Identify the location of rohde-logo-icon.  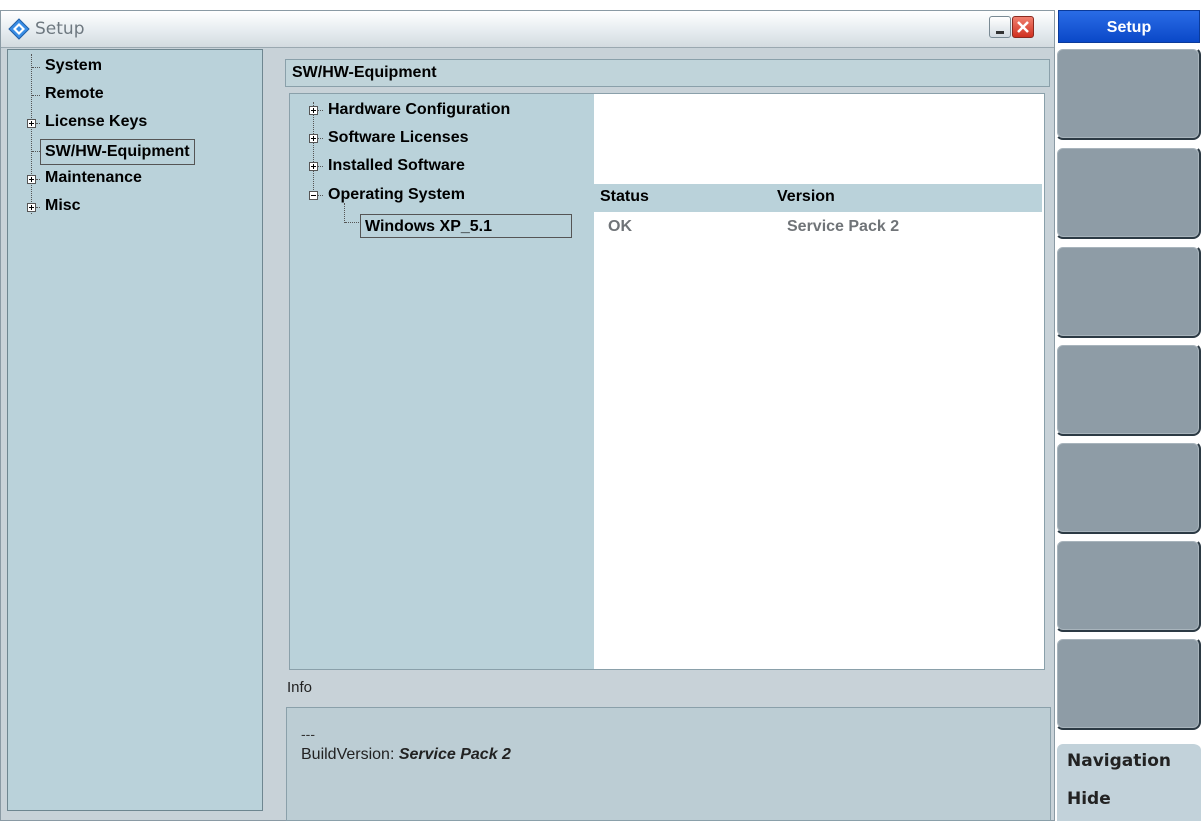
(19, 29).